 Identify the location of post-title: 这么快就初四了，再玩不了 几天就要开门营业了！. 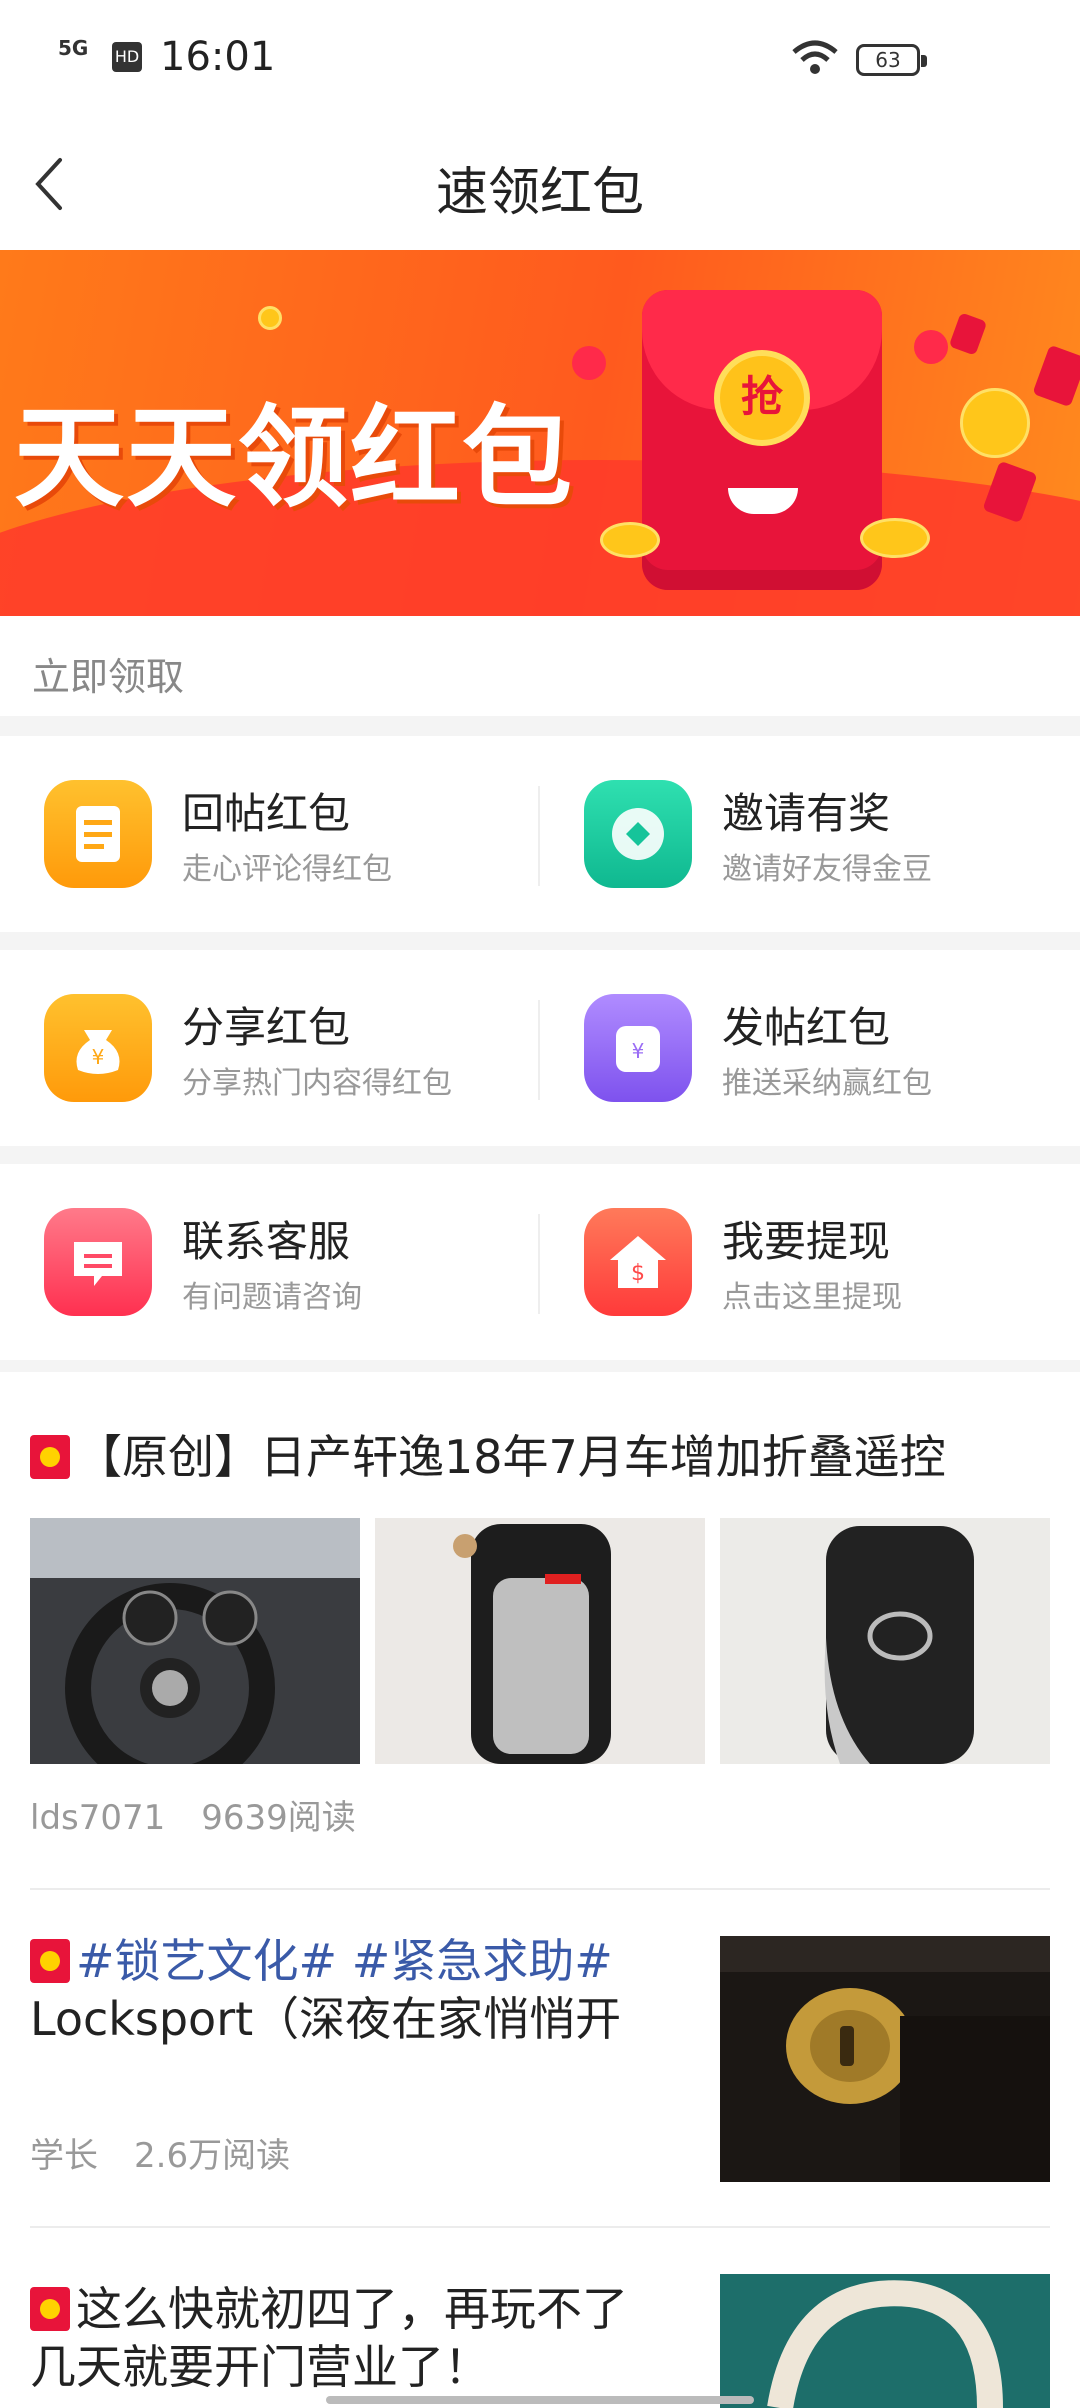
(360, 2338).